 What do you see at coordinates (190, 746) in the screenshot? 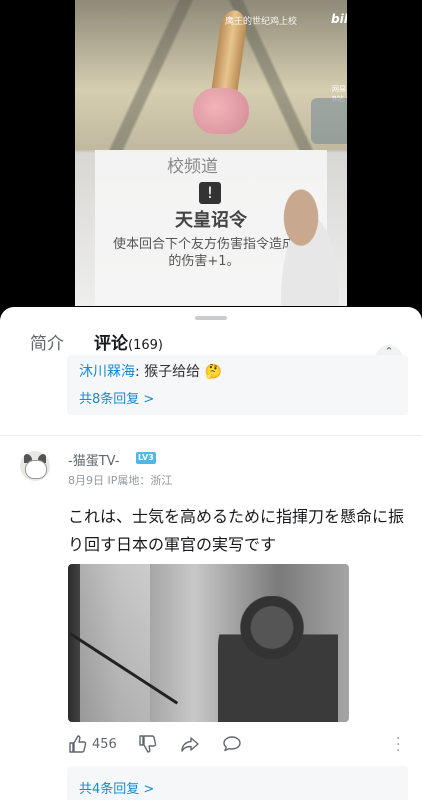
I see `share-icon` at bounding box center [190, 746].